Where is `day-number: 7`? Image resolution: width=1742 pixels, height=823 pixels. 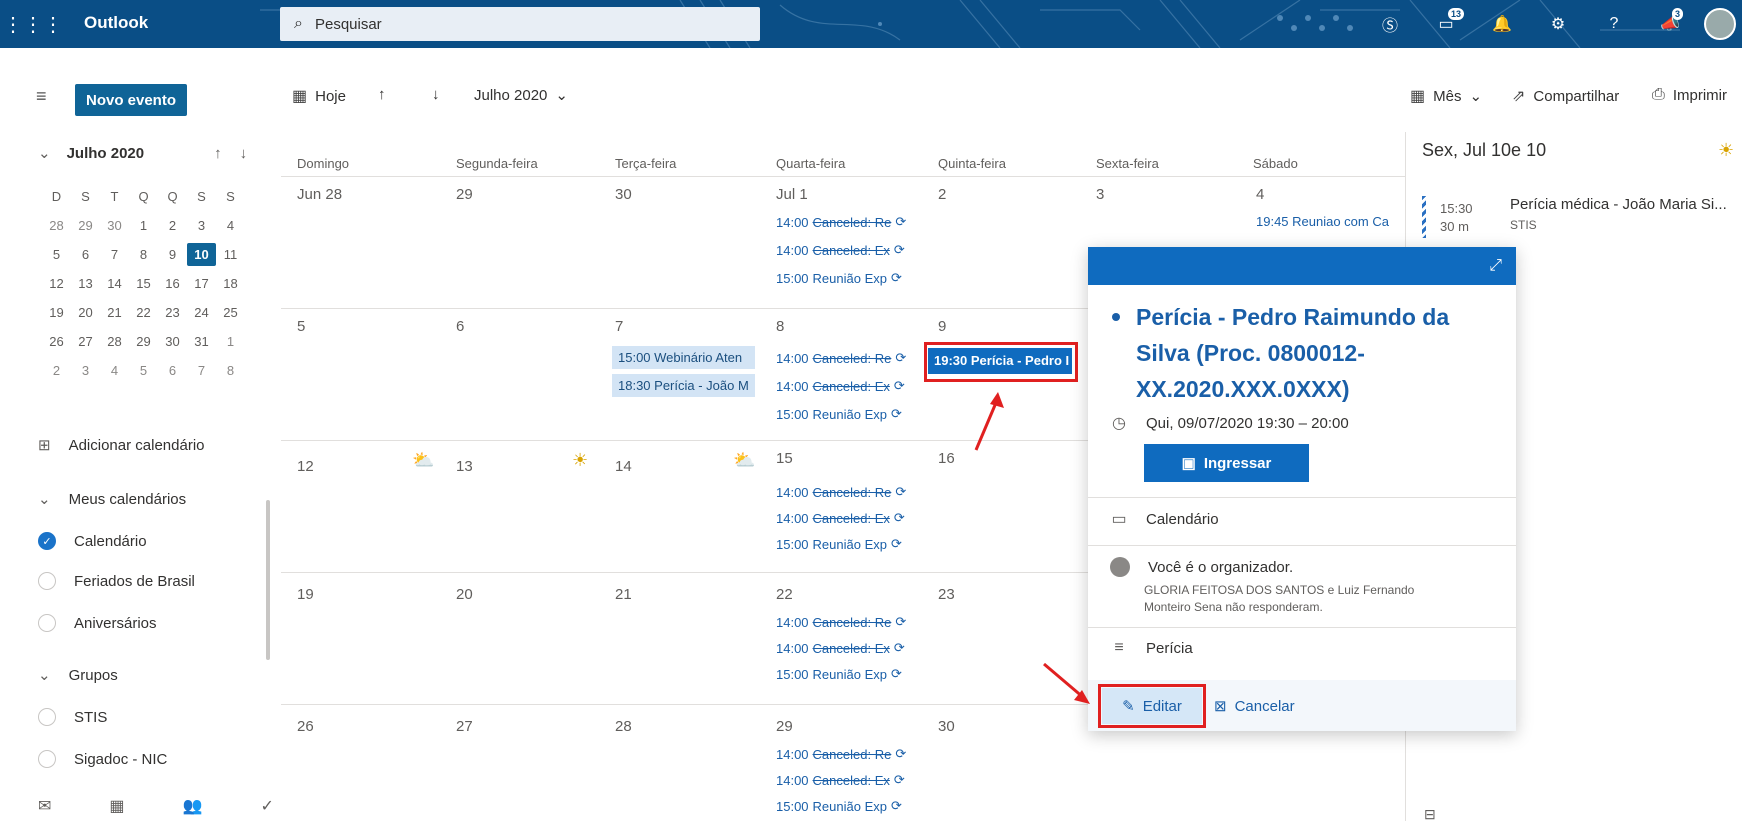
day-number: 7 is located at coordinates (619, 326).